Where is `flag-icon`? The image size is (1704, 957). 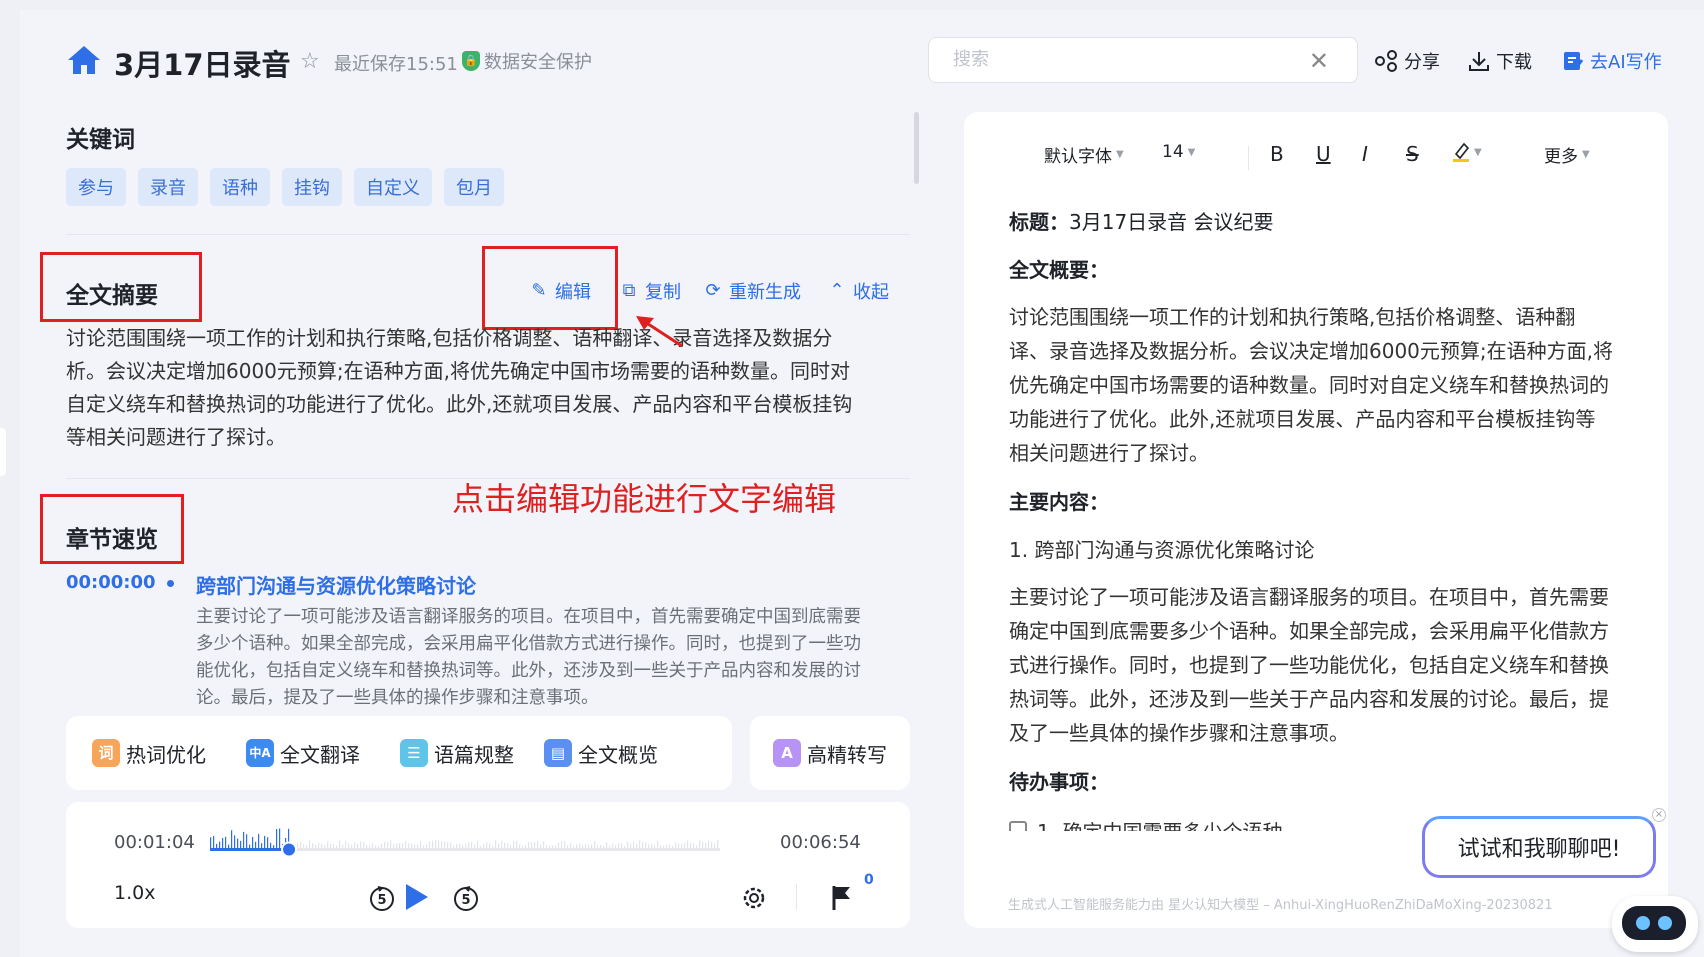
flag-icon is located at coordinates (842, 898).